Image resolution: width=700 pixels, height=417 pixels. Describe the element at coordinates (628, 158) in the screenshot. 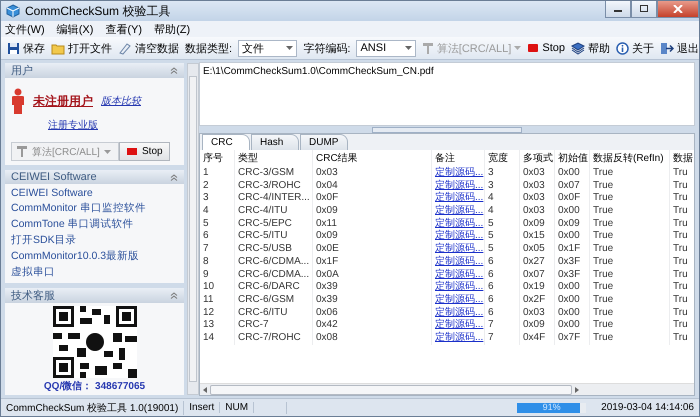

I see `column-header: 数据反转(RefIn)` at that location.